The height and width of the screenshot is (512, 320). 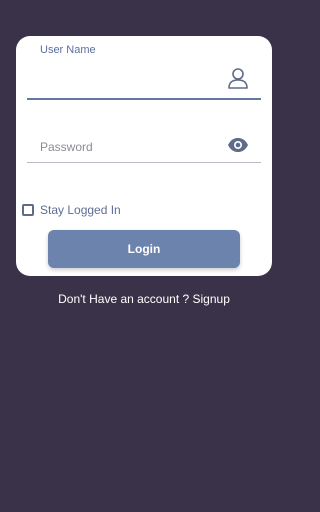 I want to click on login-button: Login, so click(x=144, y=249).